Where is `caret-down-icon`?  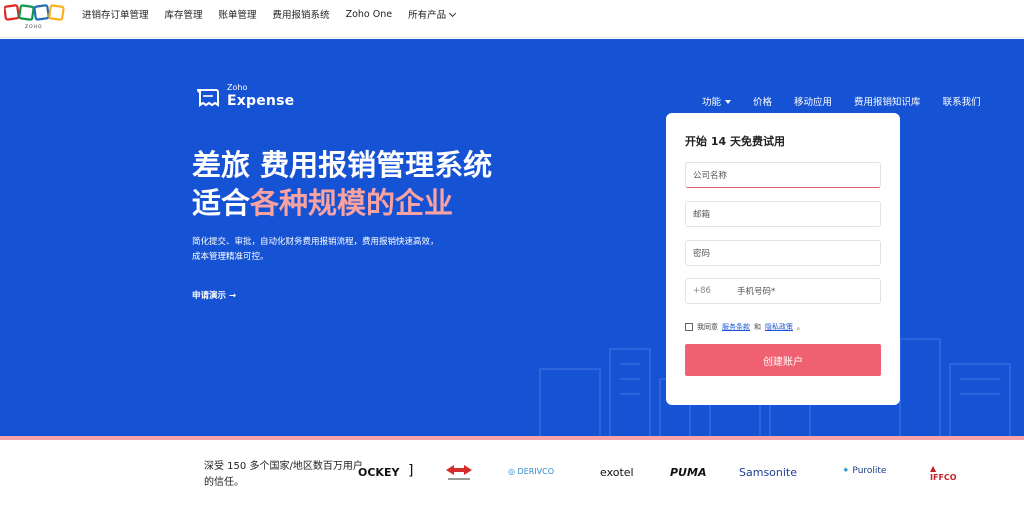 caret-down-icon is located at coordinates (728, 102).